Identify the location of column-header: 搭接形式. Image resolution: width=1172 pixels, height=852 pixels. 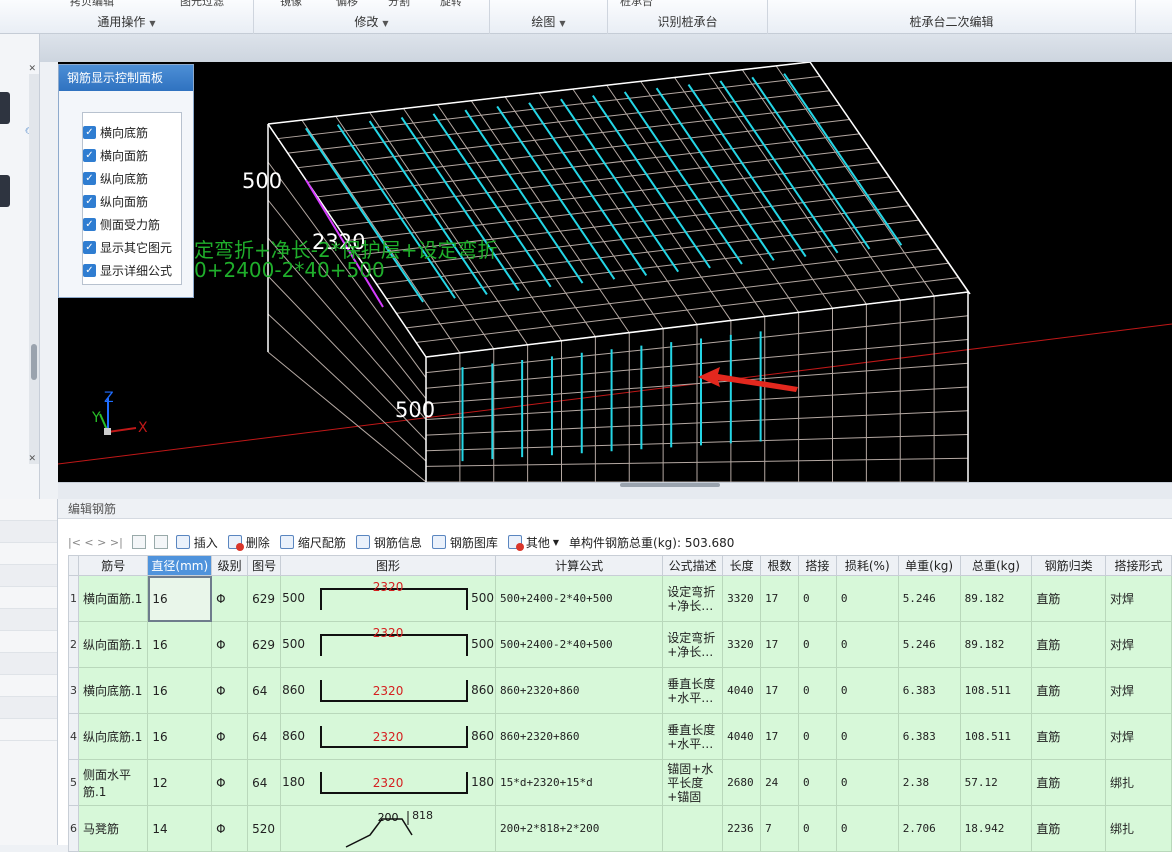
(1138, 565).